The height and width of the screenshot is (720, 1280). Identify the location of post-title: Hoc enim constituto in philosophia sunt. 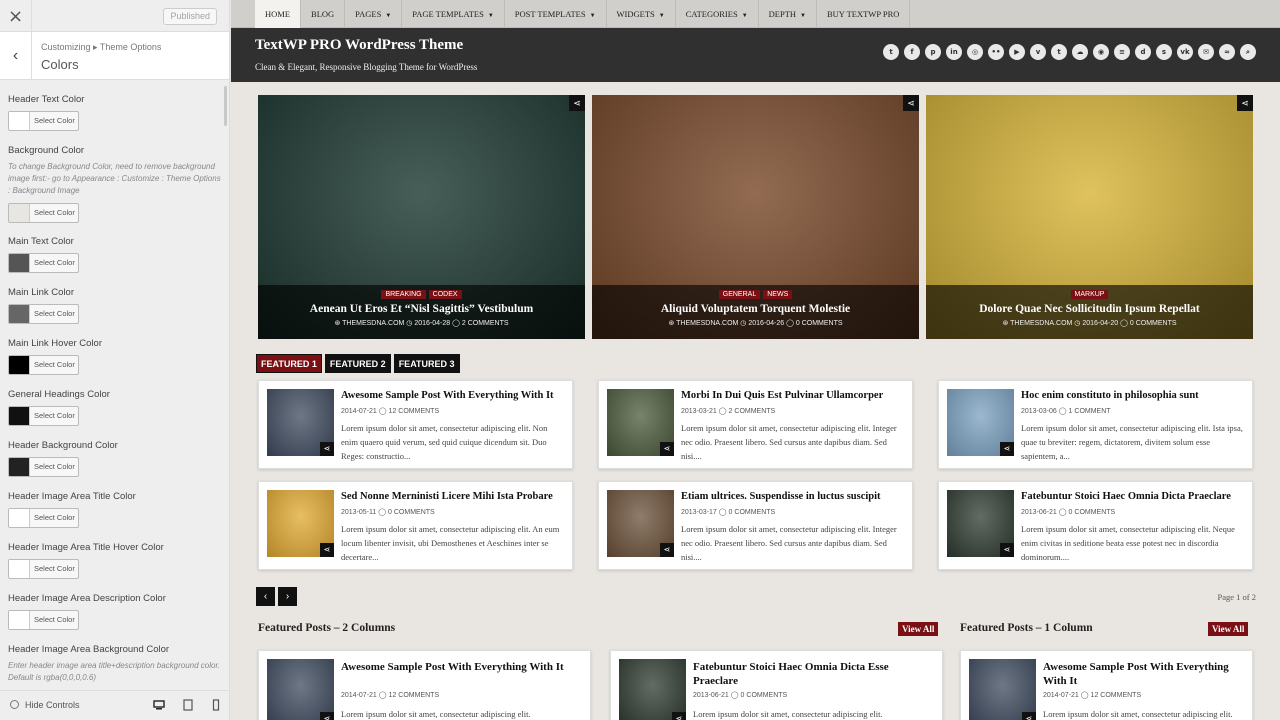
(1132, 395).